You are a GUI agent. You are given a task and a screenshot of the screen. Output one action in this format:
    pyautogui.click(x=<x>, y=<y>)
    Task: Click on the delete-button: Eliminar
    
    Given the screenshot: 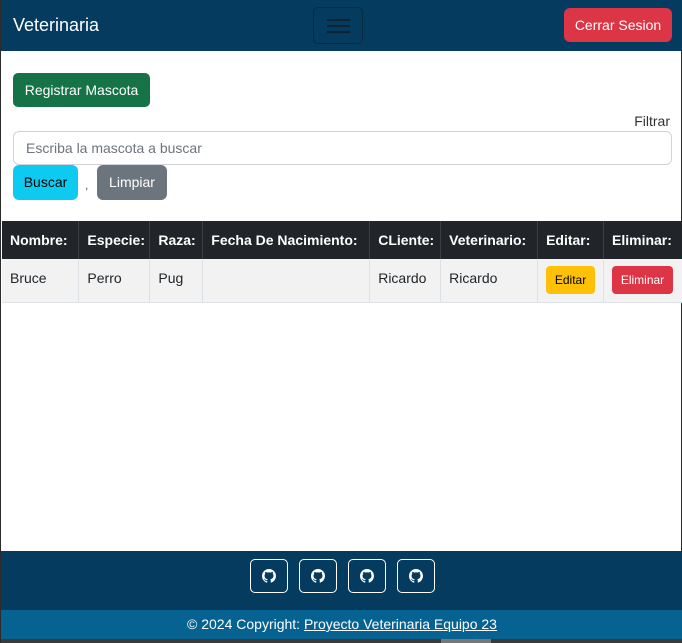 What is the action you would take?
    pyautogui.click(x=642, y=280)
    